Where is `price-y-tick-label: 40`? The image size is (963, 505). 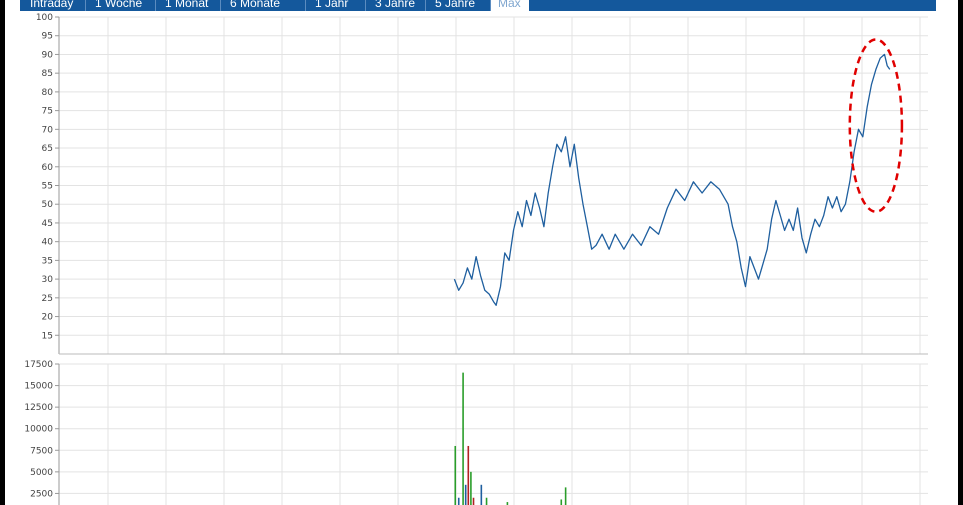
price-y-tick-label: 40 is located at coordinates (48, 243).